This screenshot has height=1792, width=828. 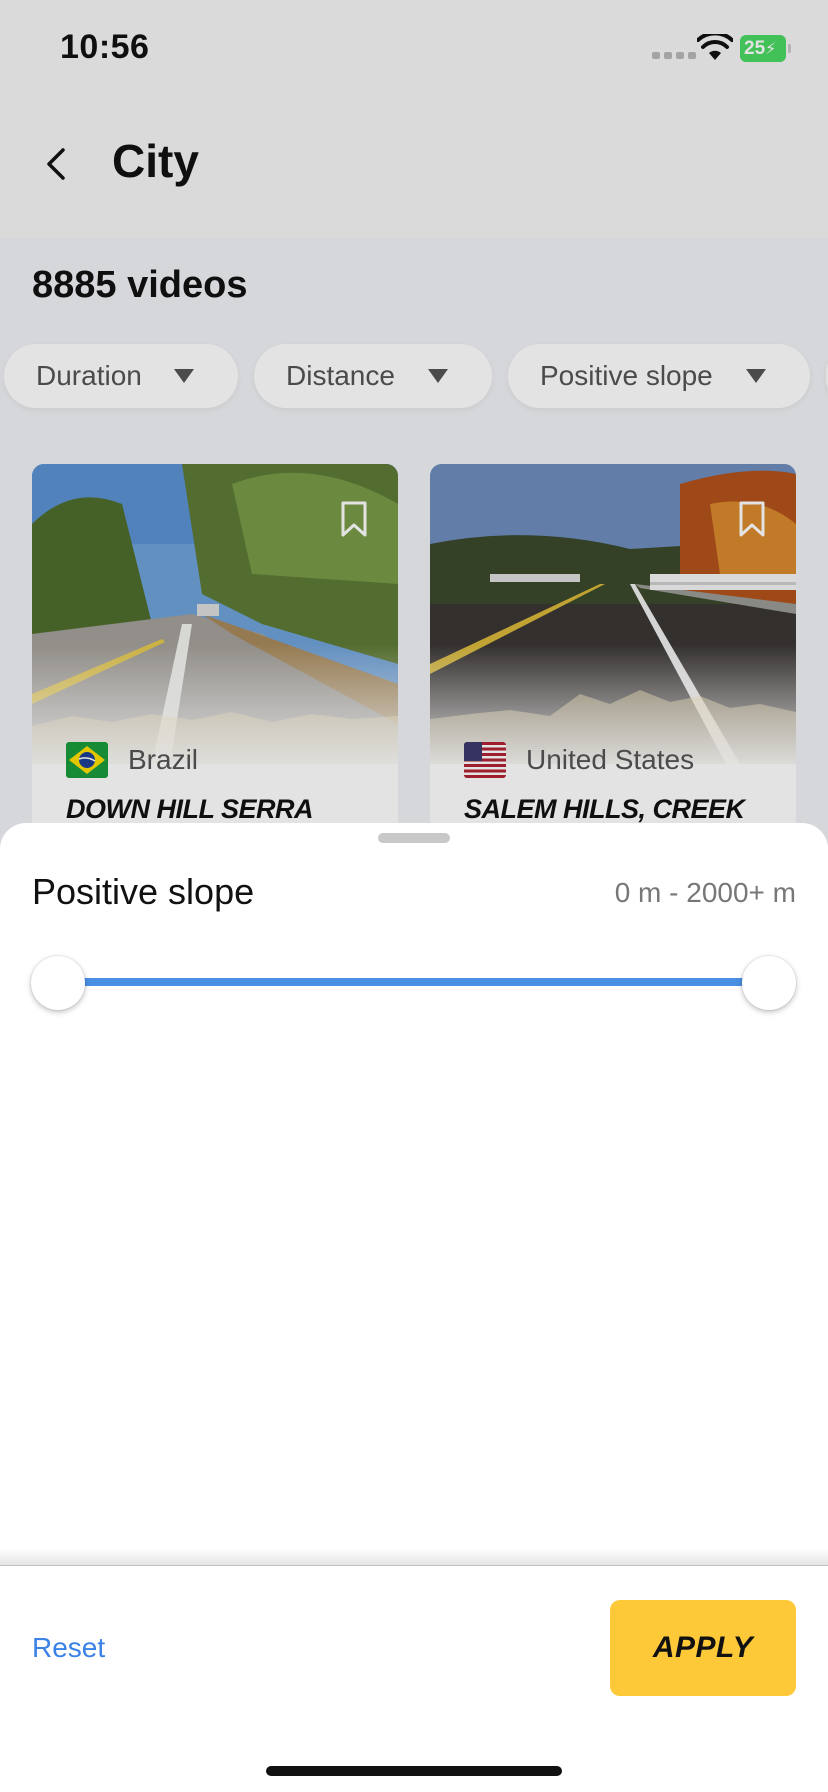 I want to click on range-slider-min-handle, so click(x=58, y=983).